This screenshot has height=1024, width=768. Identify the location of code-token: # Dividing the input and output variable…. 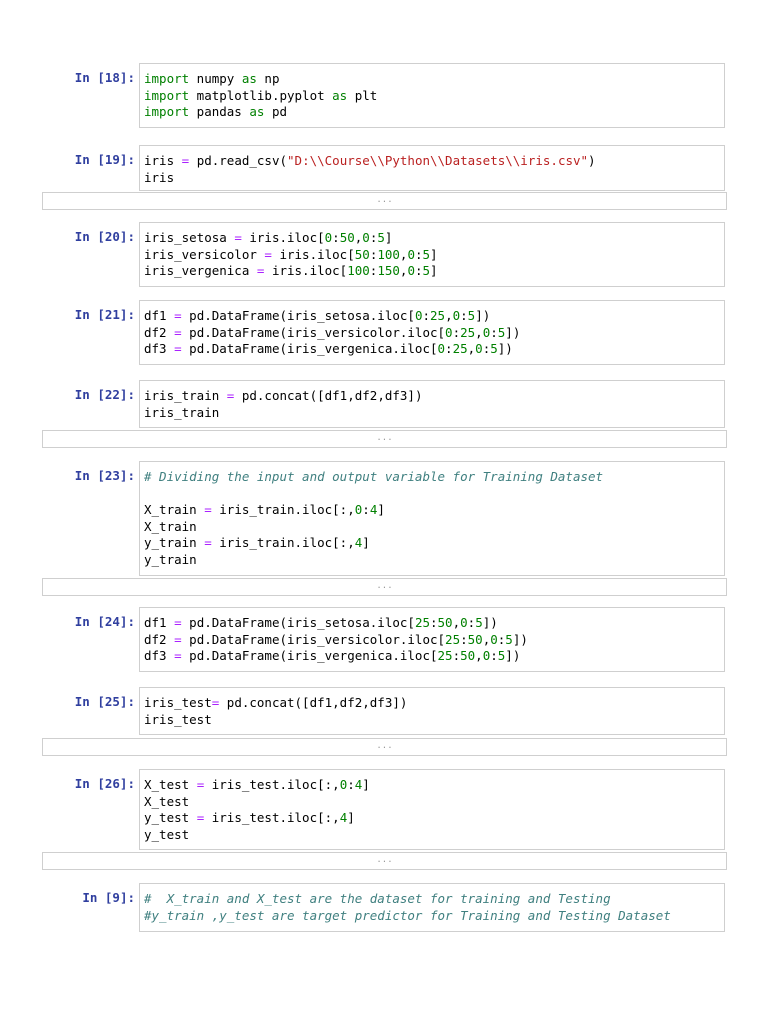
(374, 476).